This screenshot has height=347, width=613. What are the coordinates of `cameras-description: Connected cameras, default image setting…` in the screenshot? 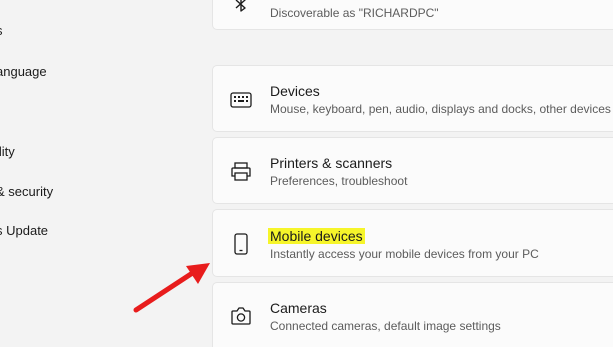 It's located at (385, 326).